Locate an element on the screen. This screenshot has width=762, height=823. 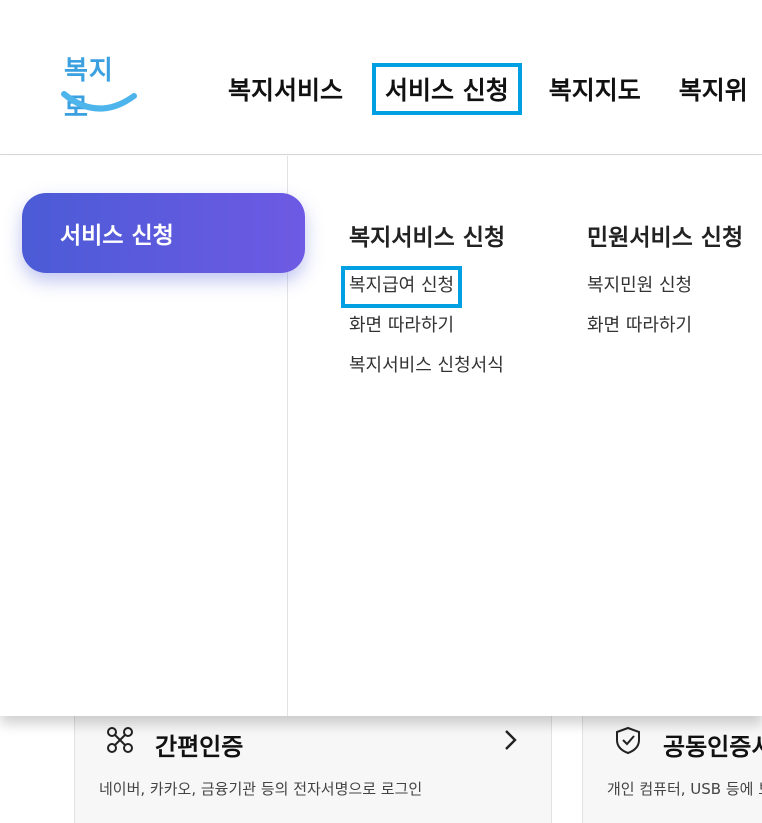
nav-service-apply: 서비스 신청 is located at coordinates (447, 89).